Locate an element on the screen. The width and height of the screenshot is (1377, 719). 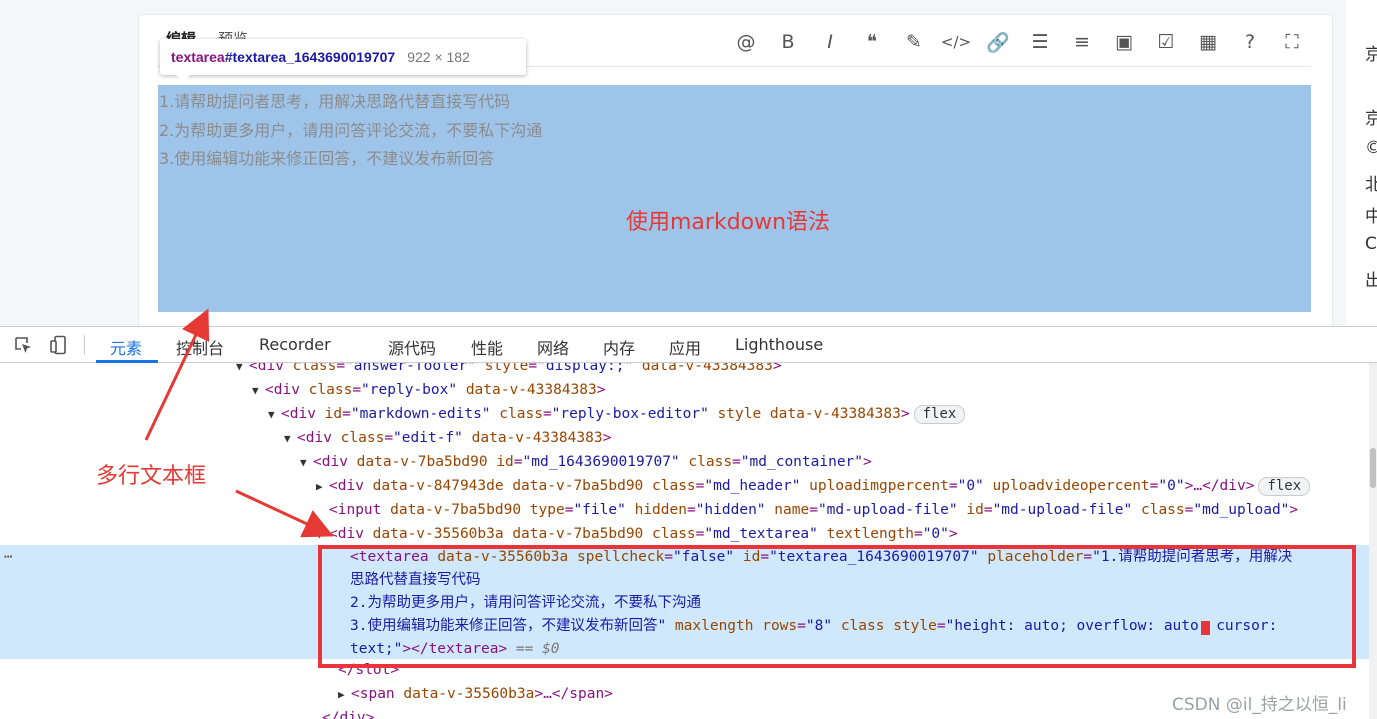
annotation-arrows is located at coordinates (239, 423).